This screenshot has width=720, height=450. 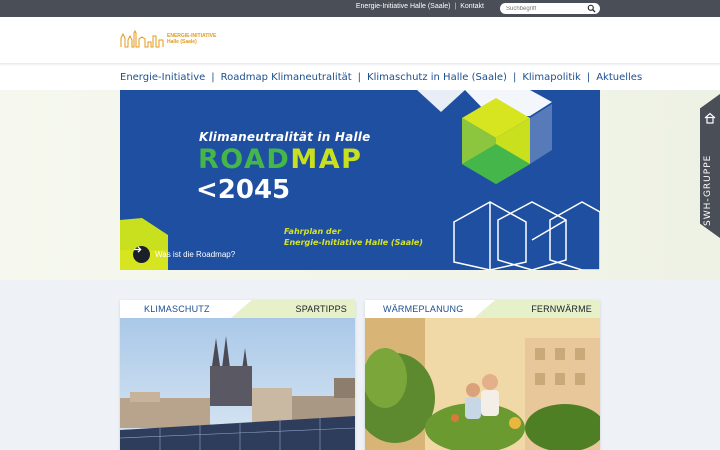 I want to click on nav-item-energie-initiative: Energie-Initiative, so click(x=162, y=77).